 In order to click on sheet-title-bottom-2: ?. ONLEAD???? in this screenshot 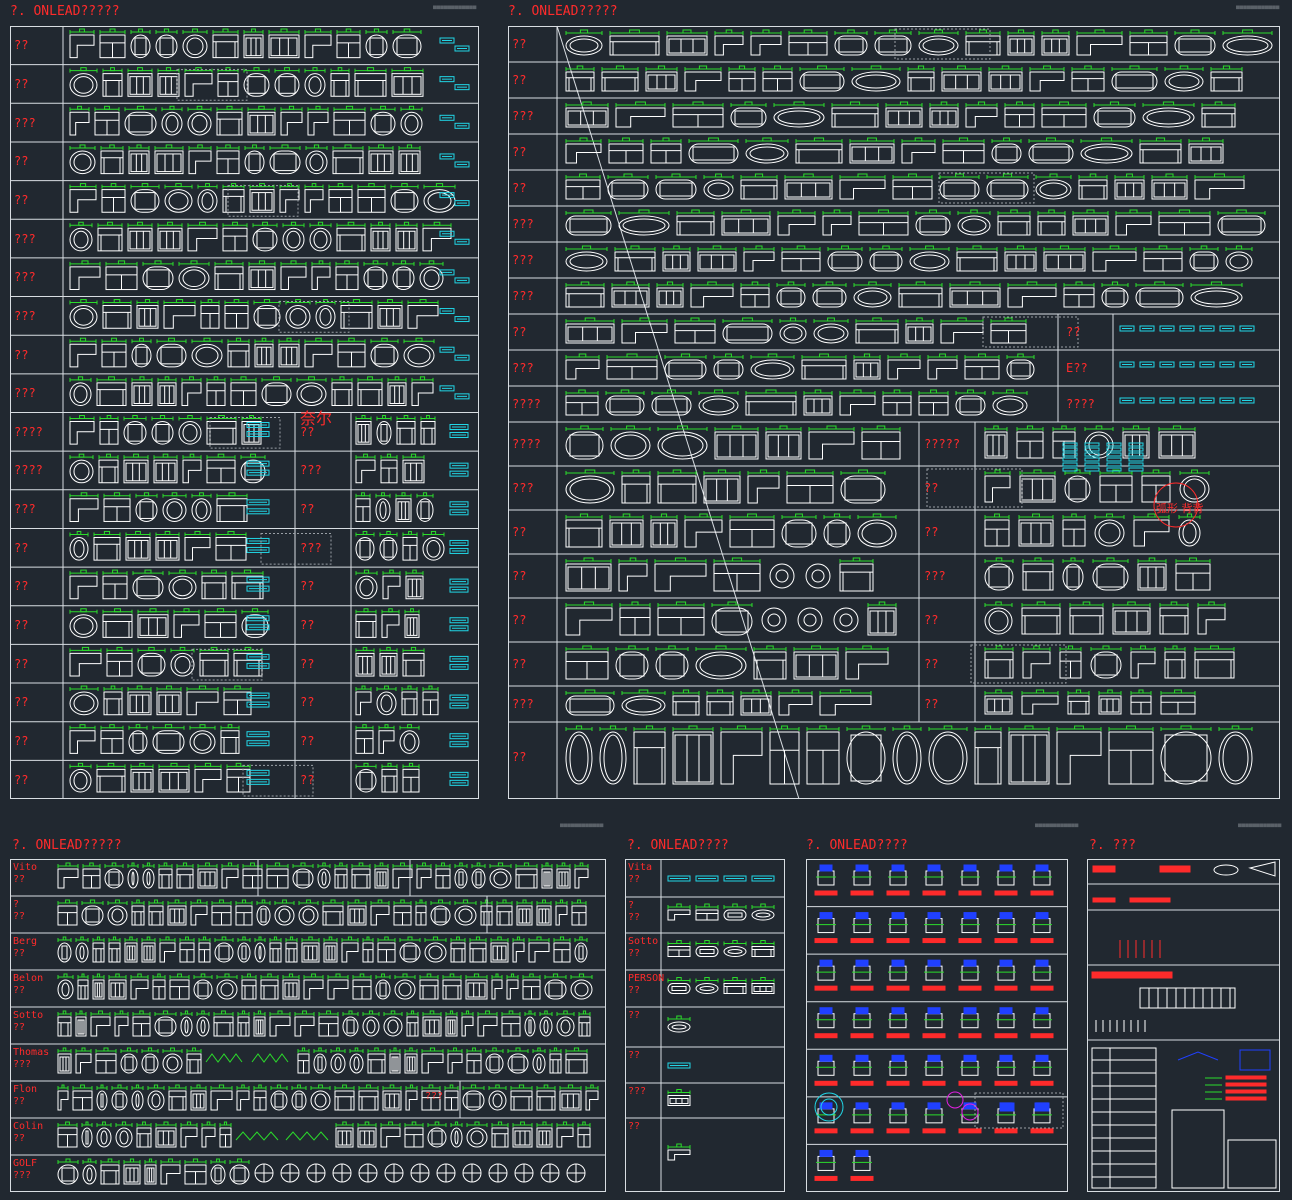, I will do `click(678, 845)`.